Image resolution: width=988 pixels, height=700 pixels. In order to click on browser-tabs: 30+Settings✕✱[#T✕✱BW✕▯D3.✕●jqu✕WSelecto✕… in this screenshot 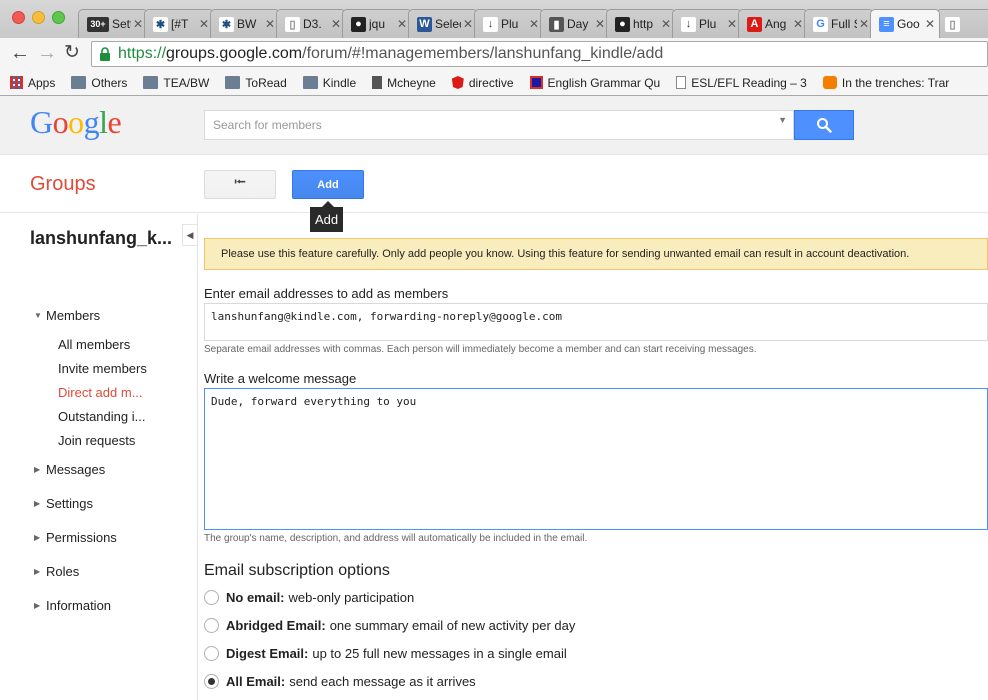, I will do `click(533, 23)`.